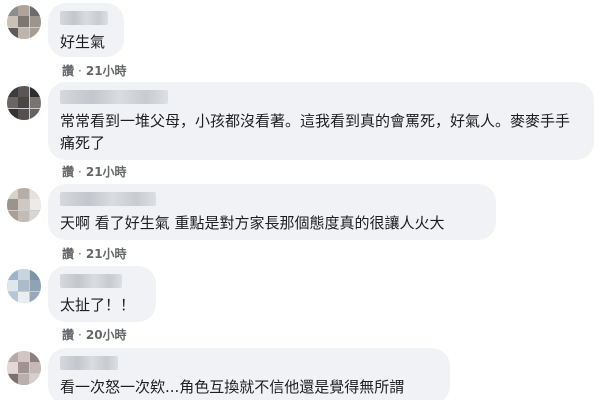  I want to click on comment-text: 太扯了！！, so click(98, 305).